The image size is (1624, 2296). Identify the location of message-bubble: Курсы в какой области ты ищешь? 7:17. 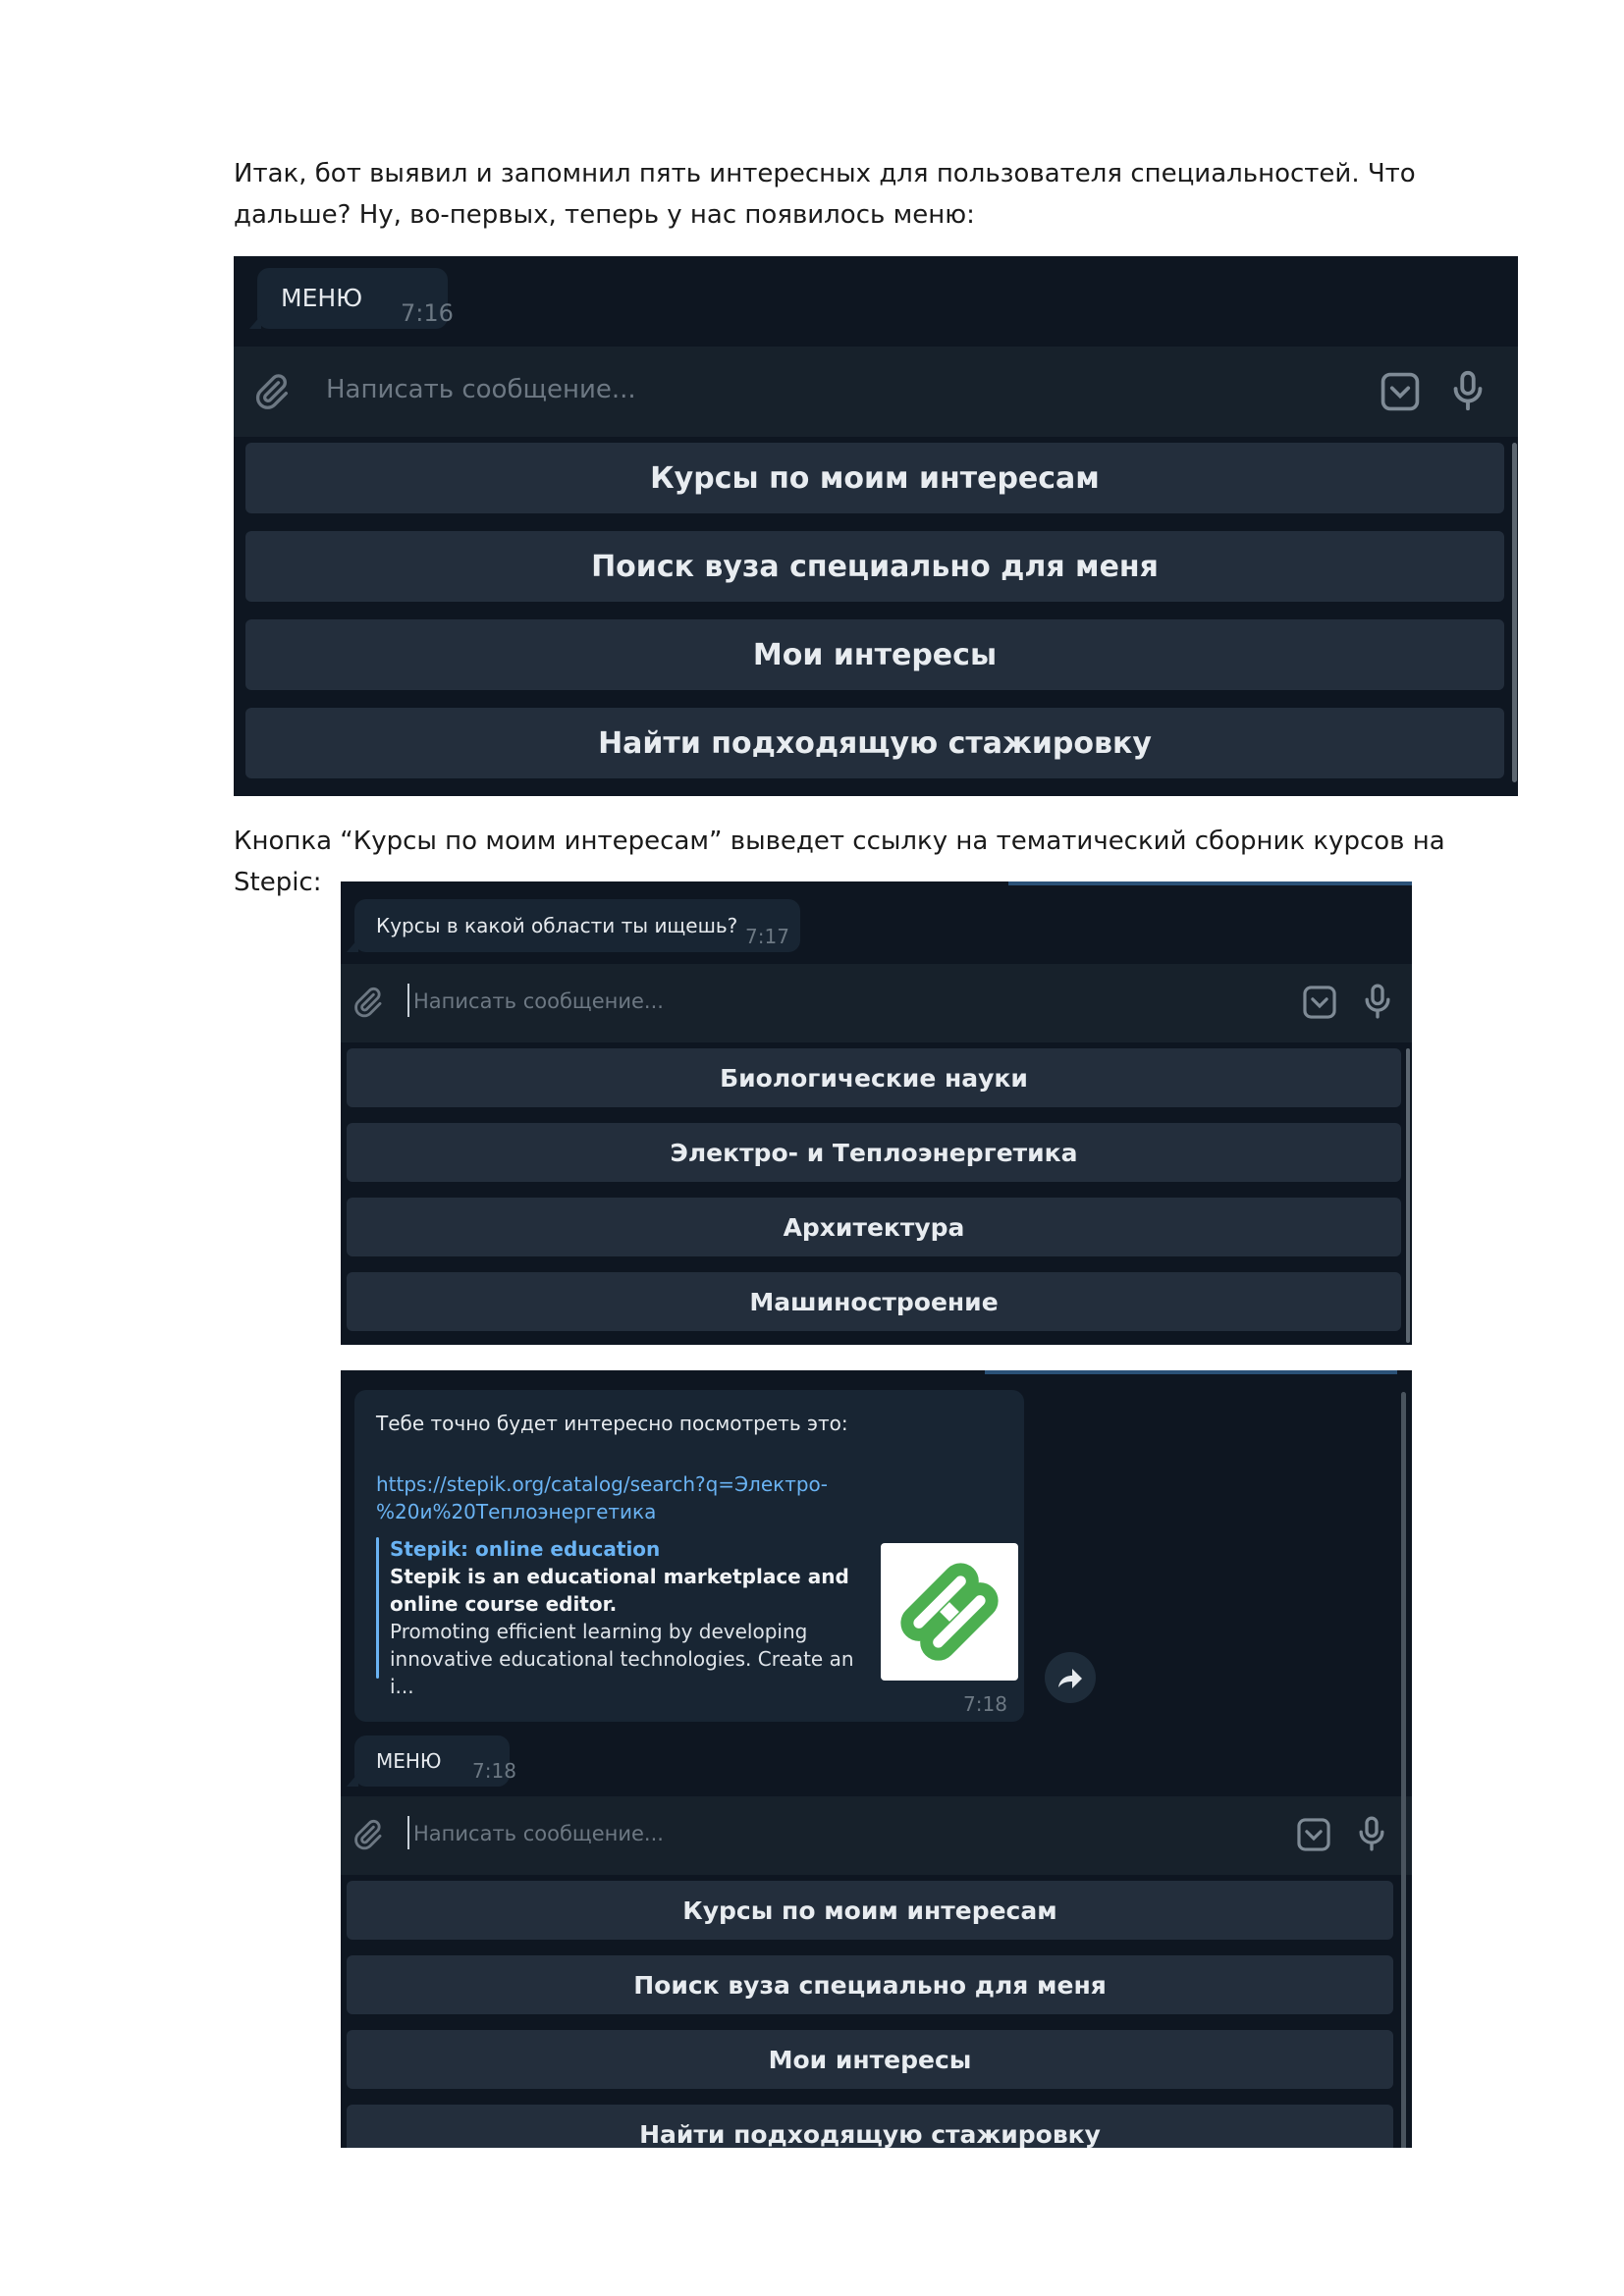
(573, 925).